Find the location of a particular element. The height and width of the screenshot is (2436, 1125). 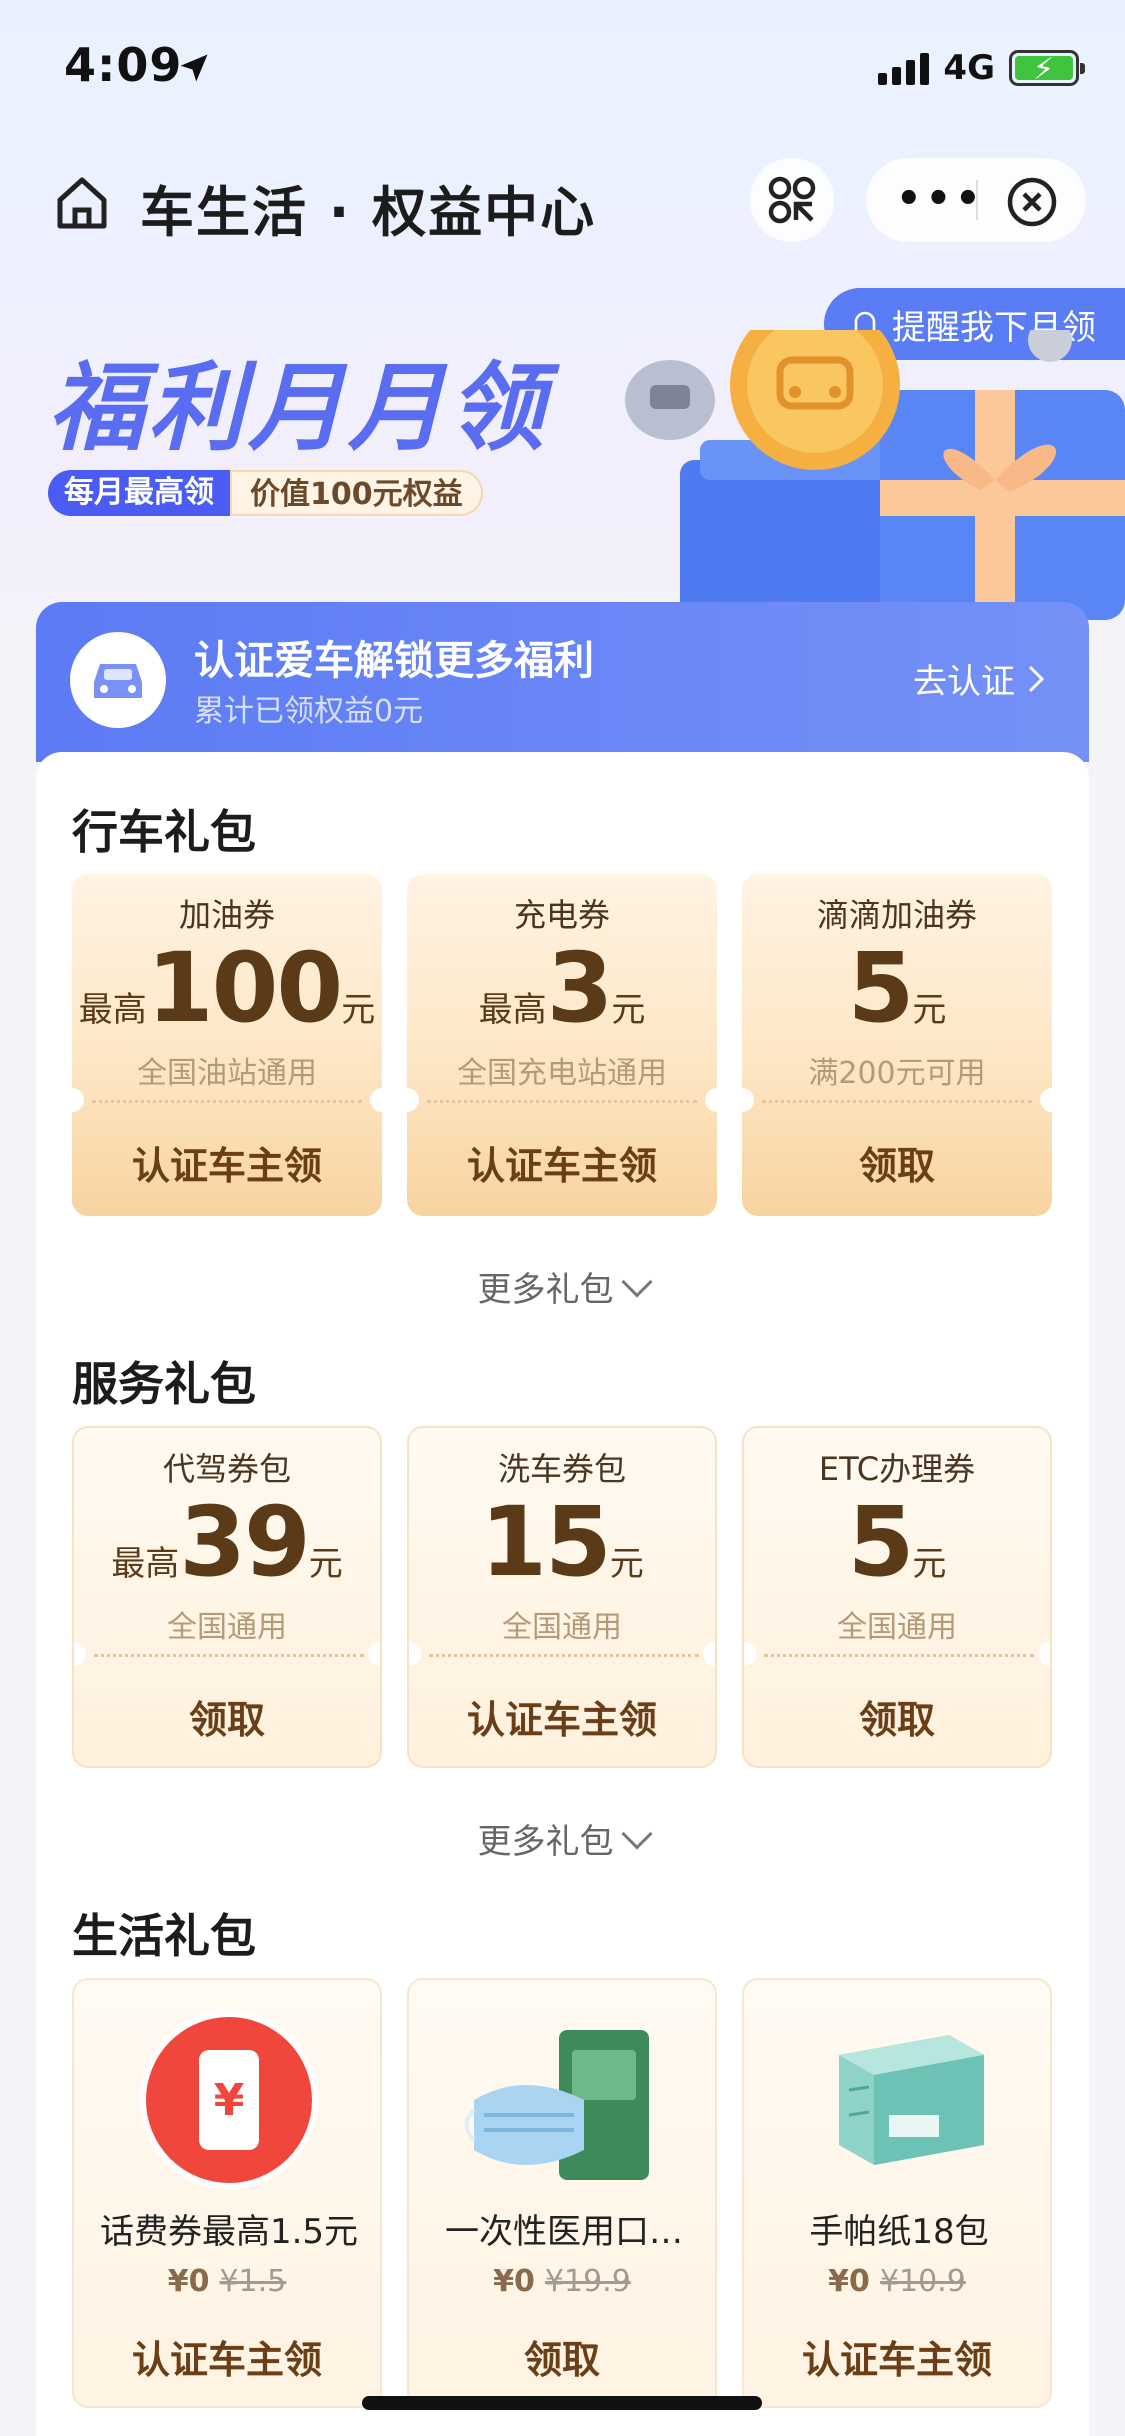

product-price: ¥0 ¥19.9 is located at coordinates (562, 2281).